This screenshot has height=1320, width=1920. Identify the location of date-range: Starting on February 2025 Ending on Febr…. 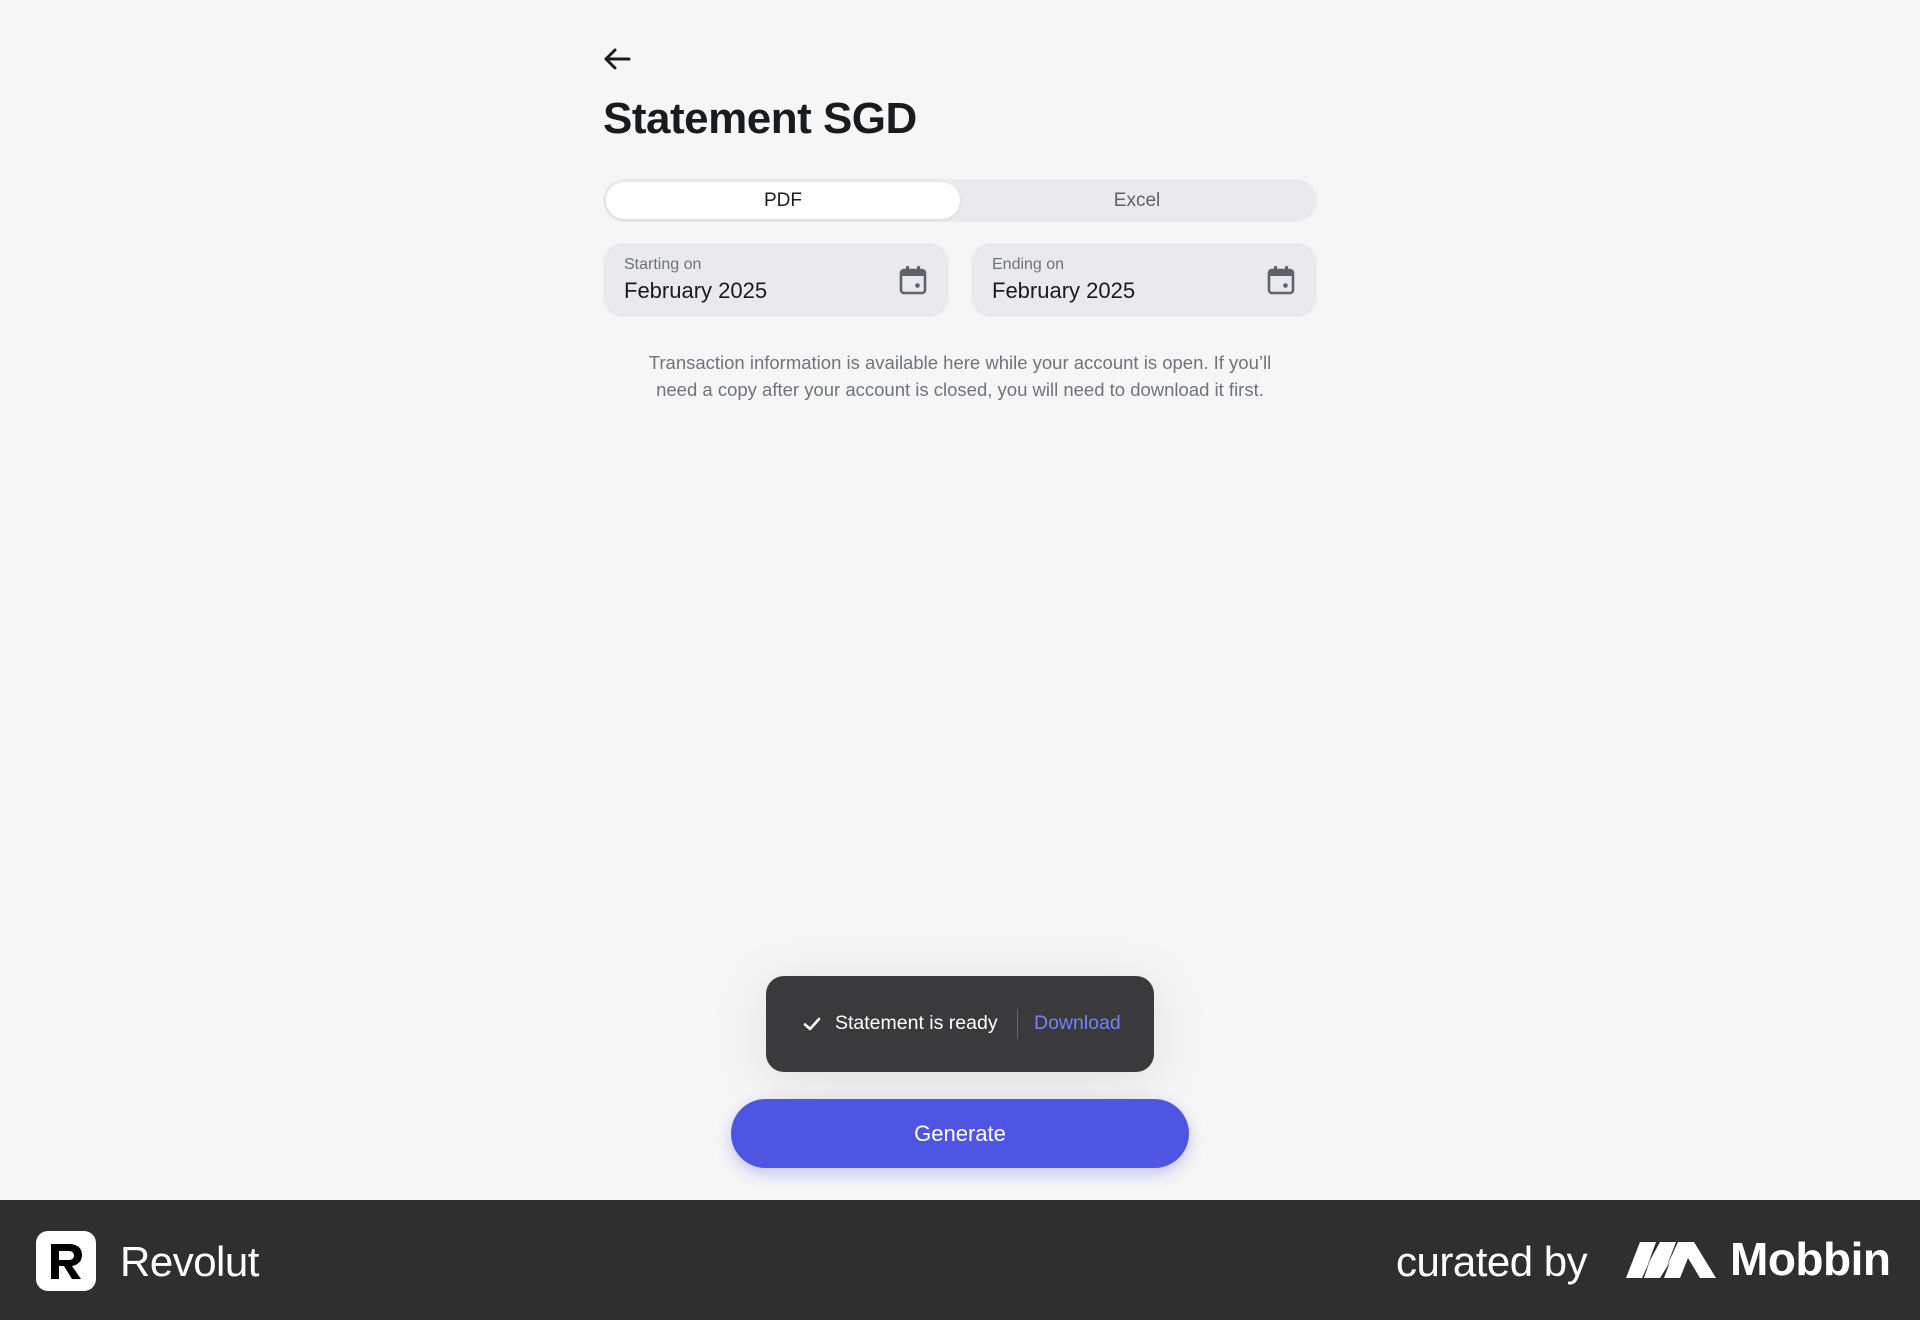
(960, 280).